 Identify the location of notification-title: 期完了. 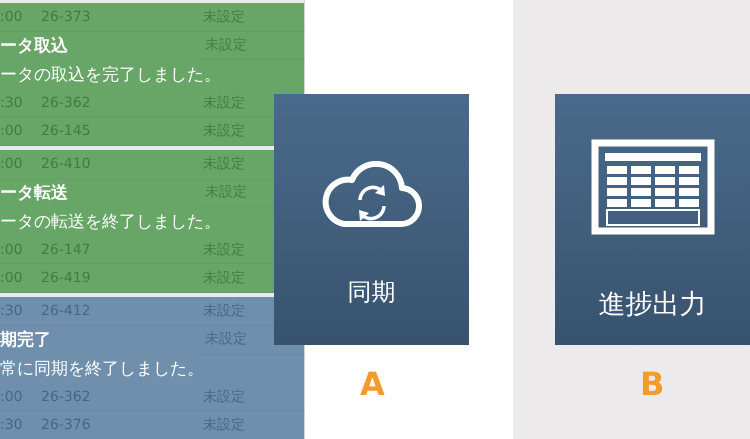
(26, 340).